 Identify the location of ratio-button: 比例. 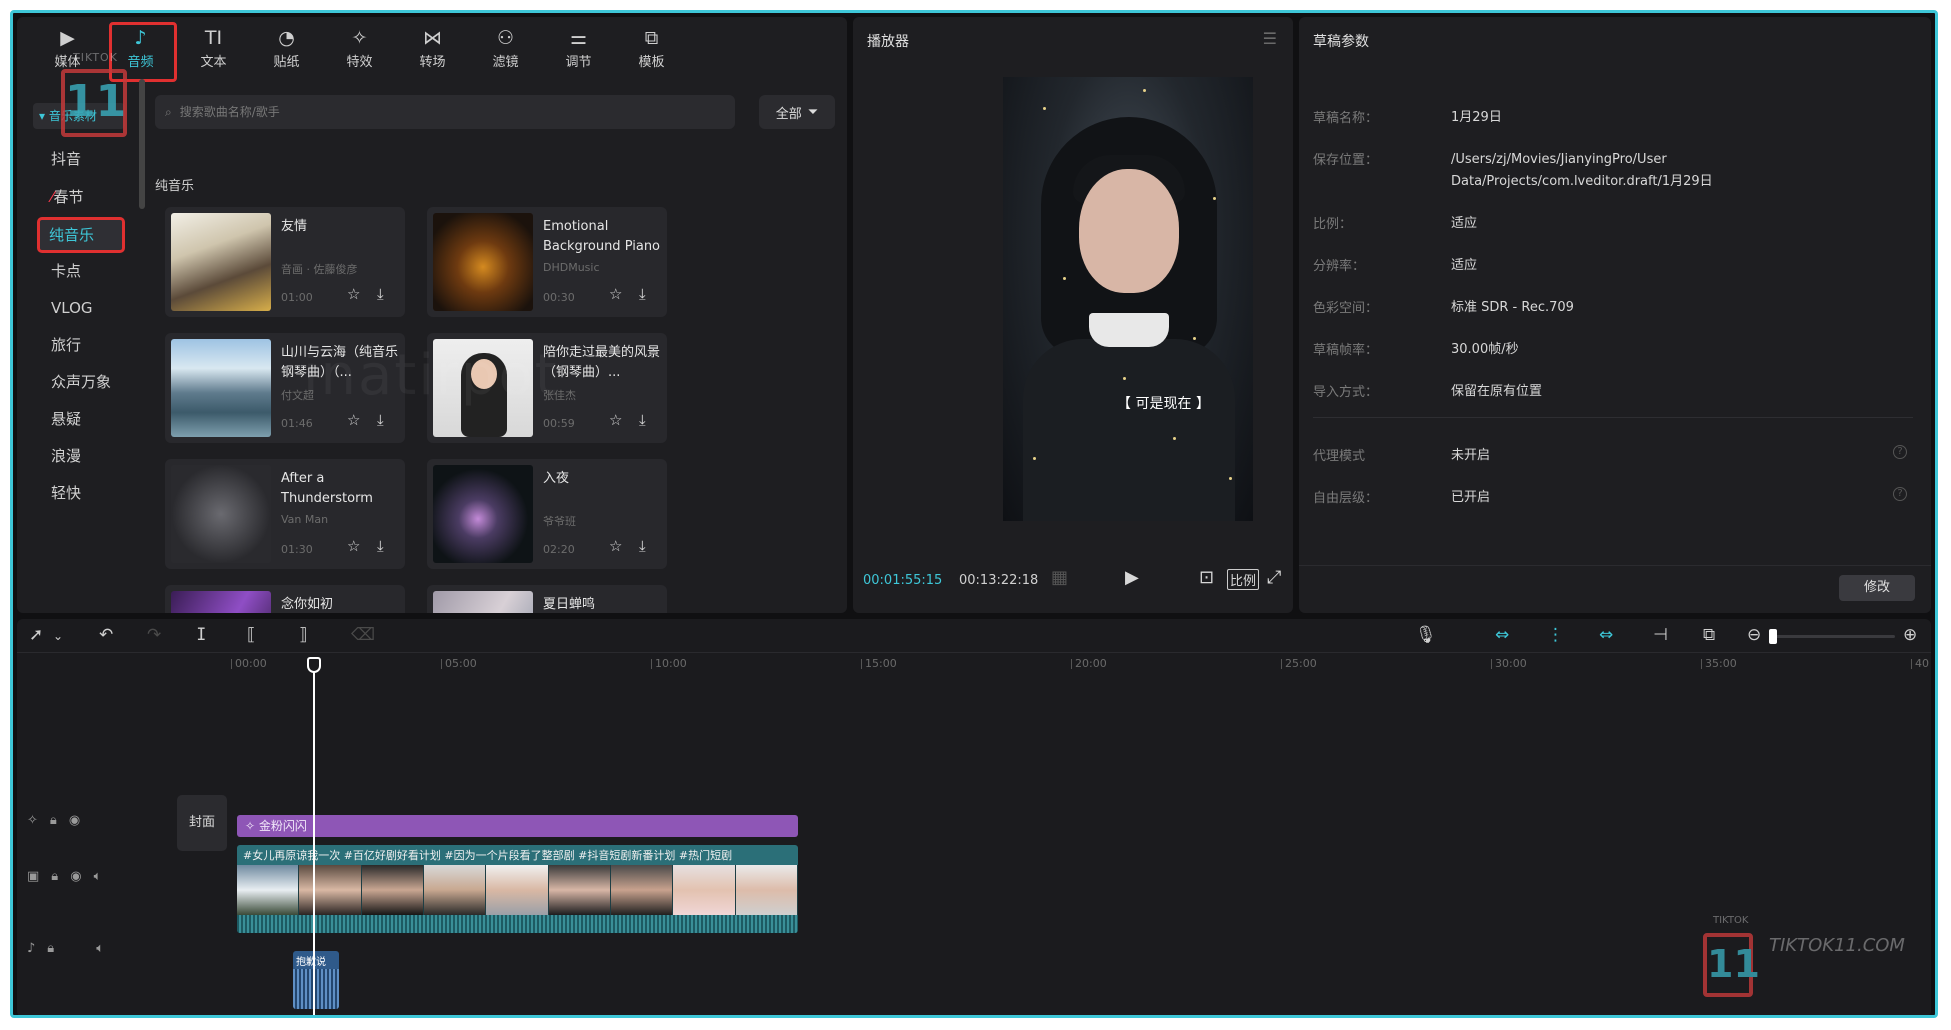
(1243, 579).